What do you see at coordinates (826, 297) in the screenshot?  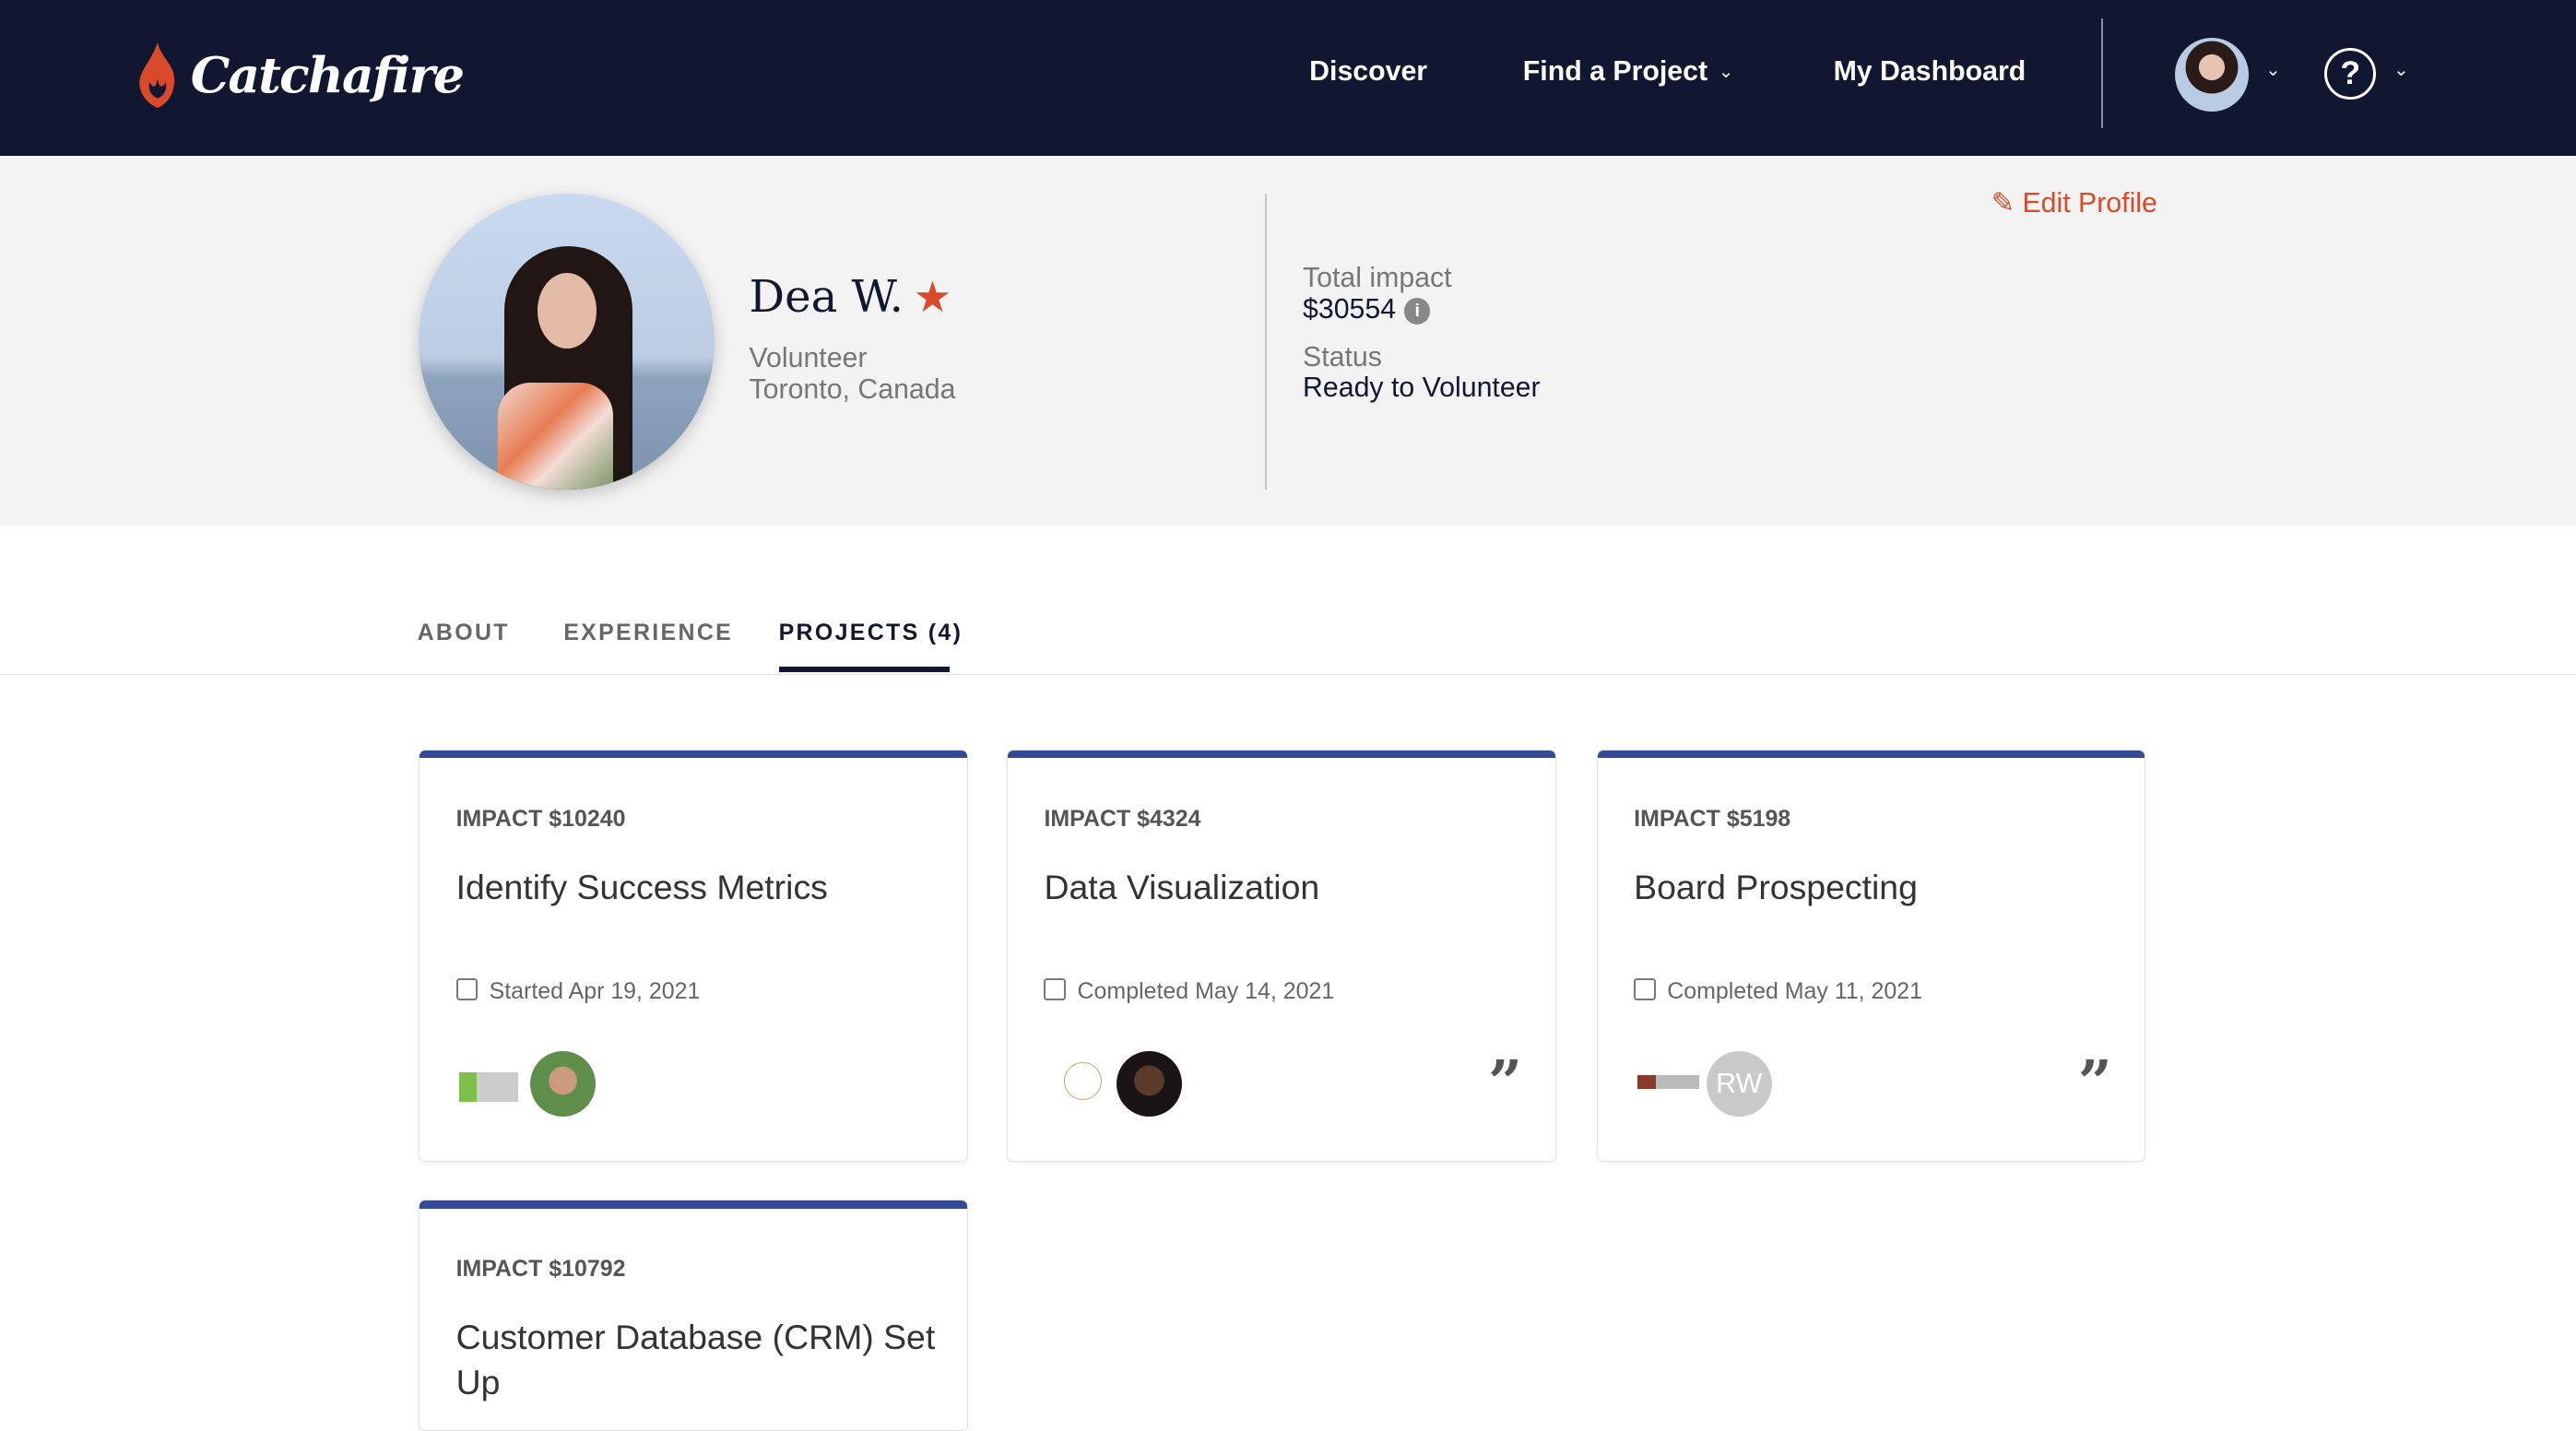 I see `name-text: Dea W.` at bounding box center [826, 297].